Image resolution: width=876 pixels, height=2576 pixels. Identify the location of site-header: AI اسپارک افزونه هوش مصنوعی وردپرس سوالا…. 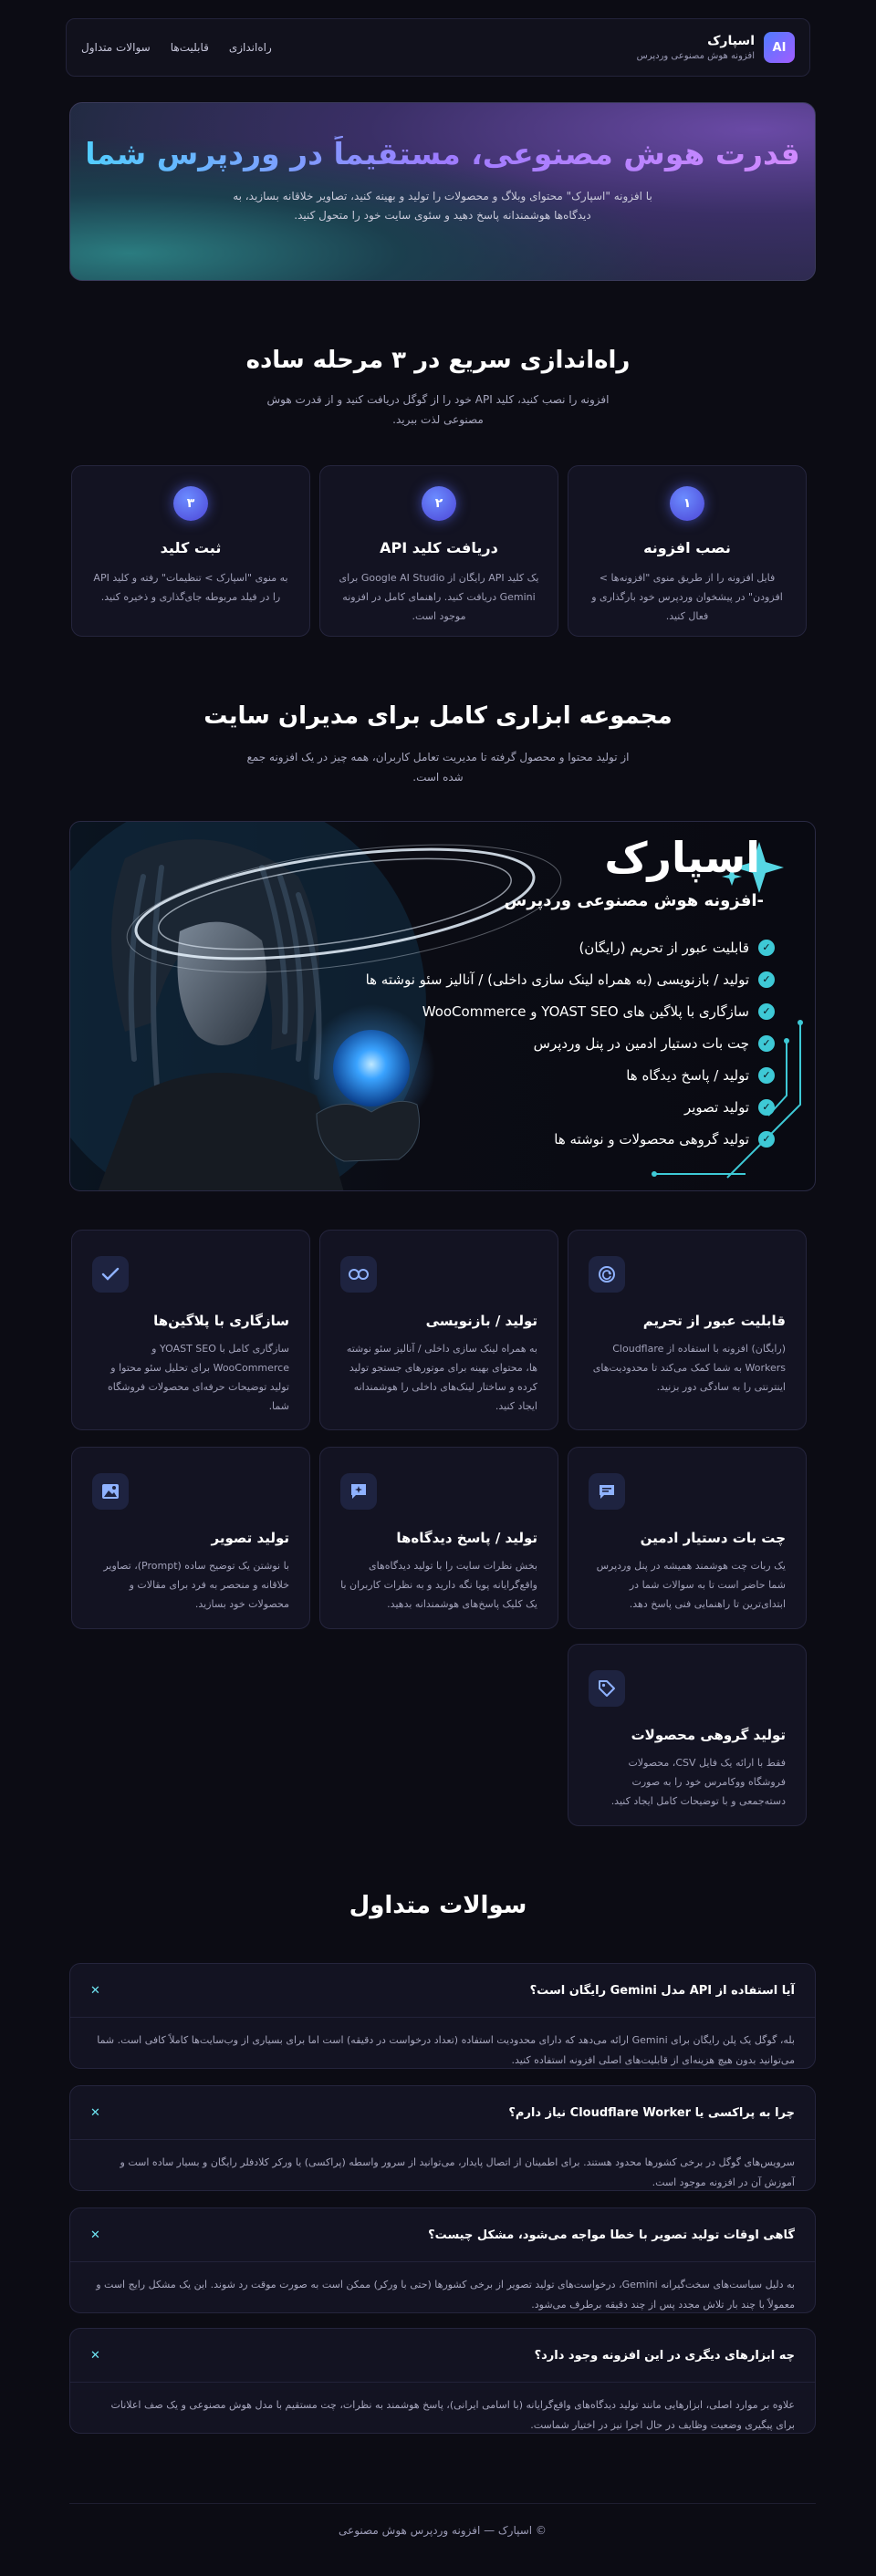
(438, 47).